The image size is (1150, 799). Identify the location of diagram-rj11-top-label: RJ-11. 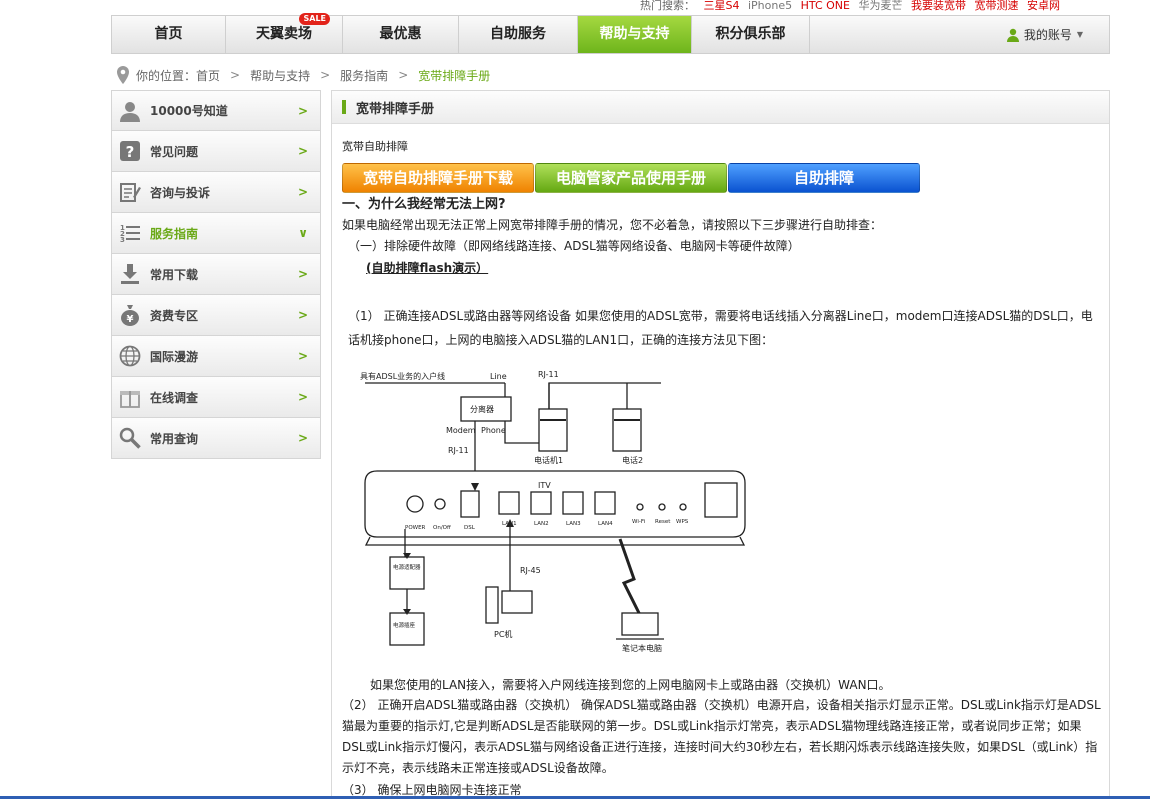
(548, 374).